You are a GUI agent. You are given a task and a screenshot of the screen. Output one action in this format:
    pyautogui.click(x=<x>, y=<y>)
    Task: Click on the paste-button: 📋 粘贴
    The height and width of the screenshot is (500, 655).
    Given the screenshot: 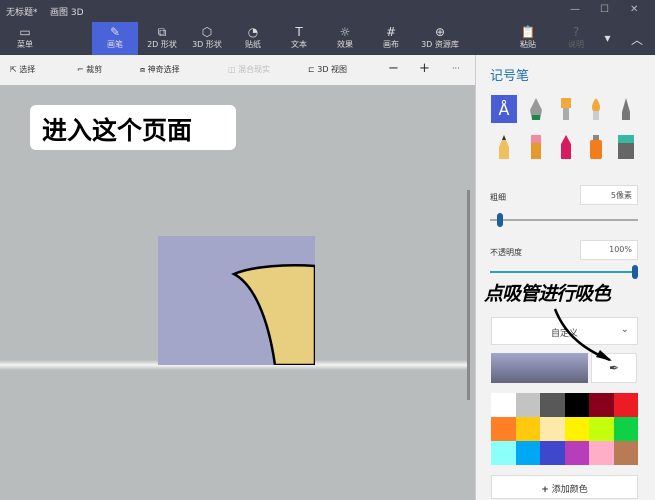 What is the action you would take?
    pyautogui.click(x=528, y=38)
    